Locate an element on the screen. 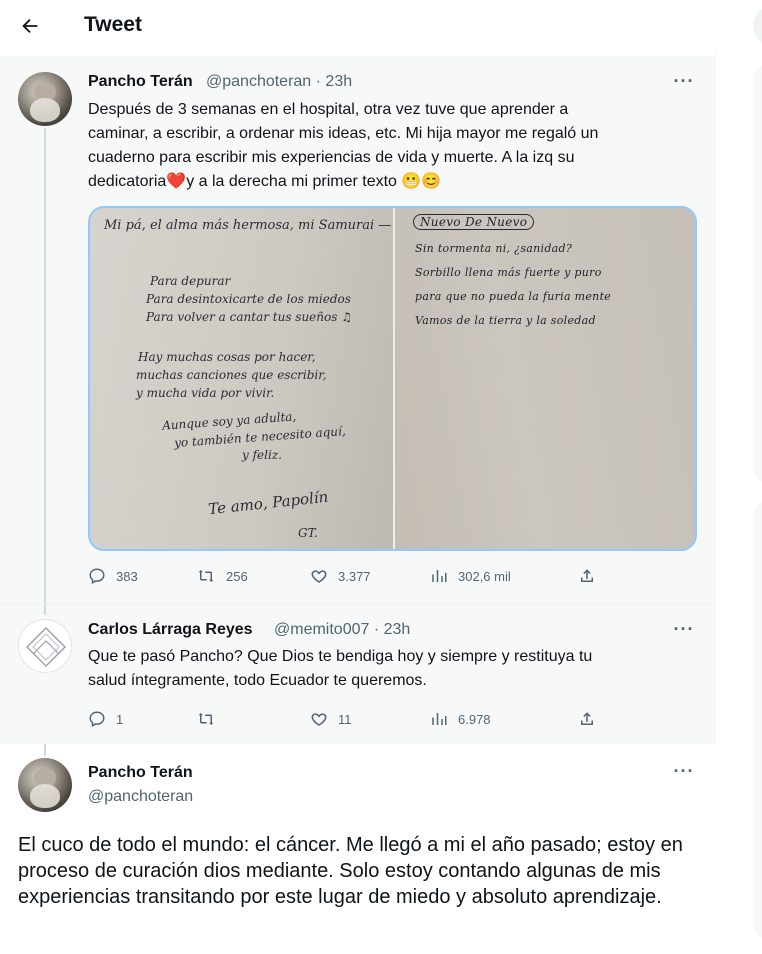 Image resolution: width=762 pixels, height=954 pixels. like-button: 3.377 is located at coordinates (340, 576).